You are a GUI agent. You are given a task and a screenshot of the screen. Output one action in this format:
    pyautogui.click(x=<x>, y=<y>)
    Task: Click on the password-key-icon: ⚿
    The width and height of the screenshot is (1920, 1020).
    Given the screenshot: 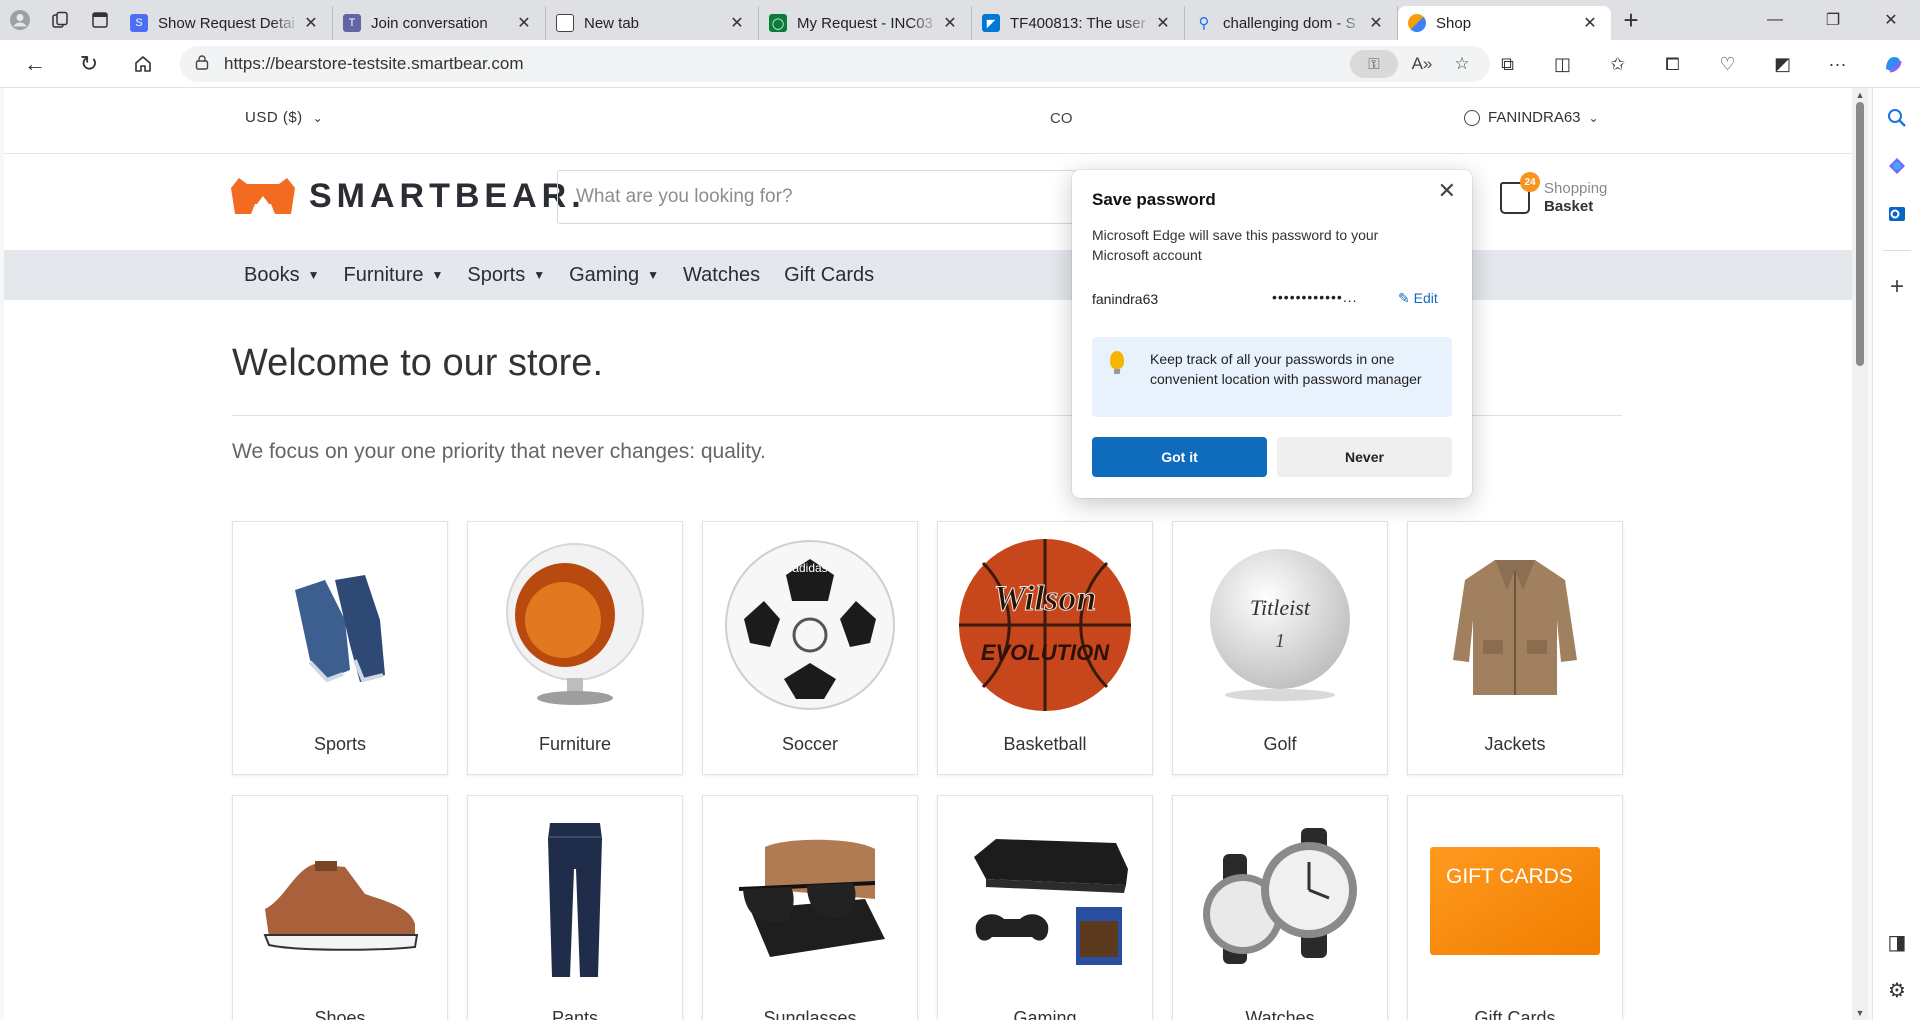 What is the action you would take?
    pyautogui.click(x=1374, y=64)
    